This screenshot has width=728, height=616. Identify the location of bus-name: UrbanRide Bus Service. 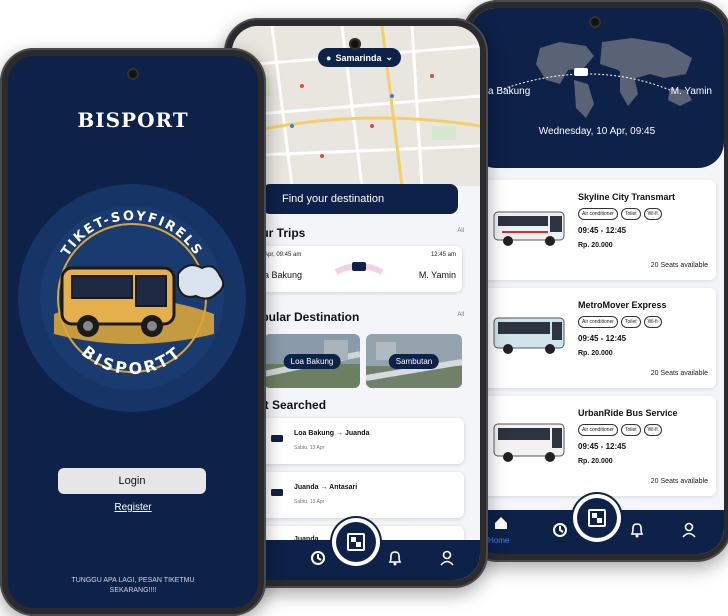
(628, 413).